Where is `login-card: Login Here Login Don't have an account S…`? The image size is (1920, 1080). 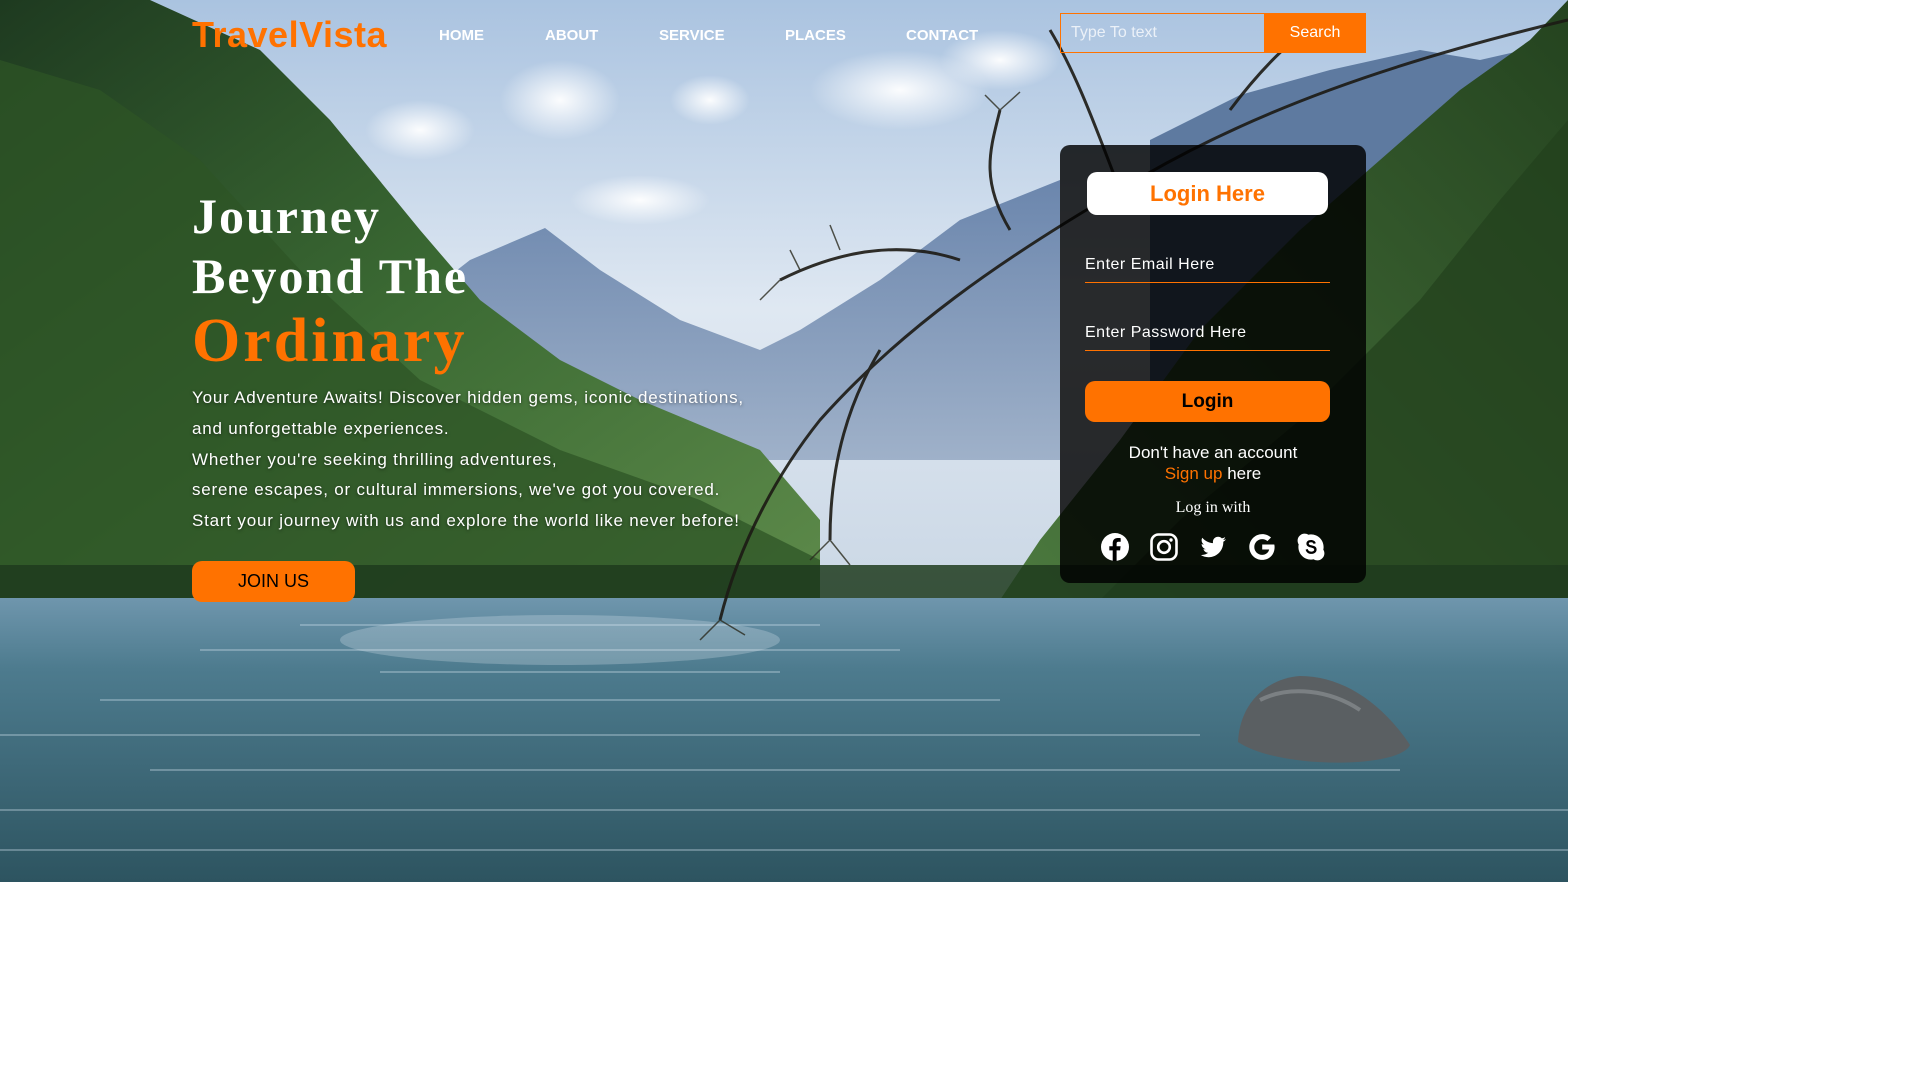 login-card: Login Here Login Don't have an account S… is located at coordinates (1213, 364).